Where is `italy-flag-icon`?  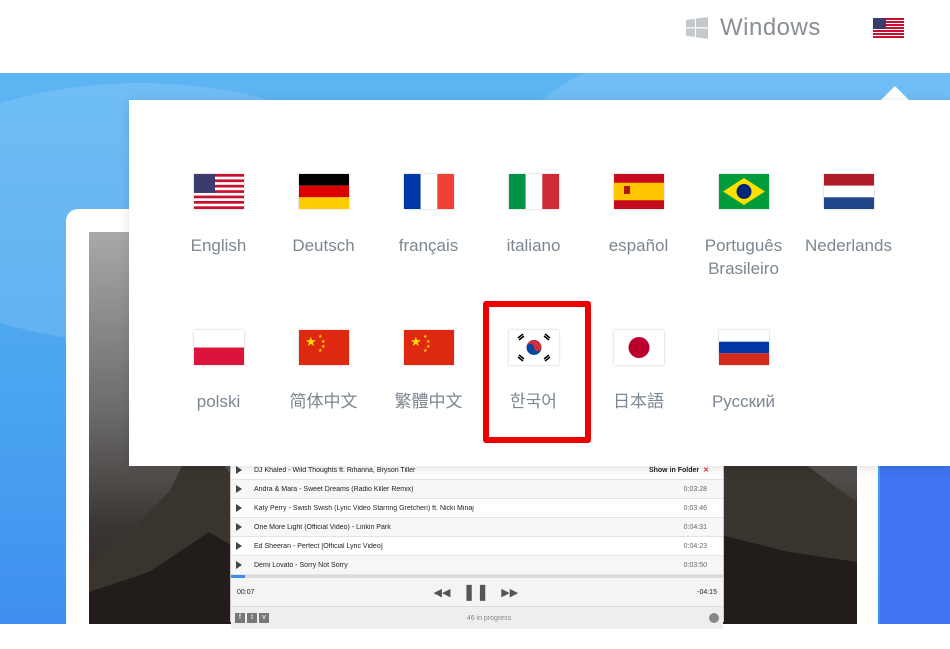 italy-flag-icon is located at coordinates (534, 191).